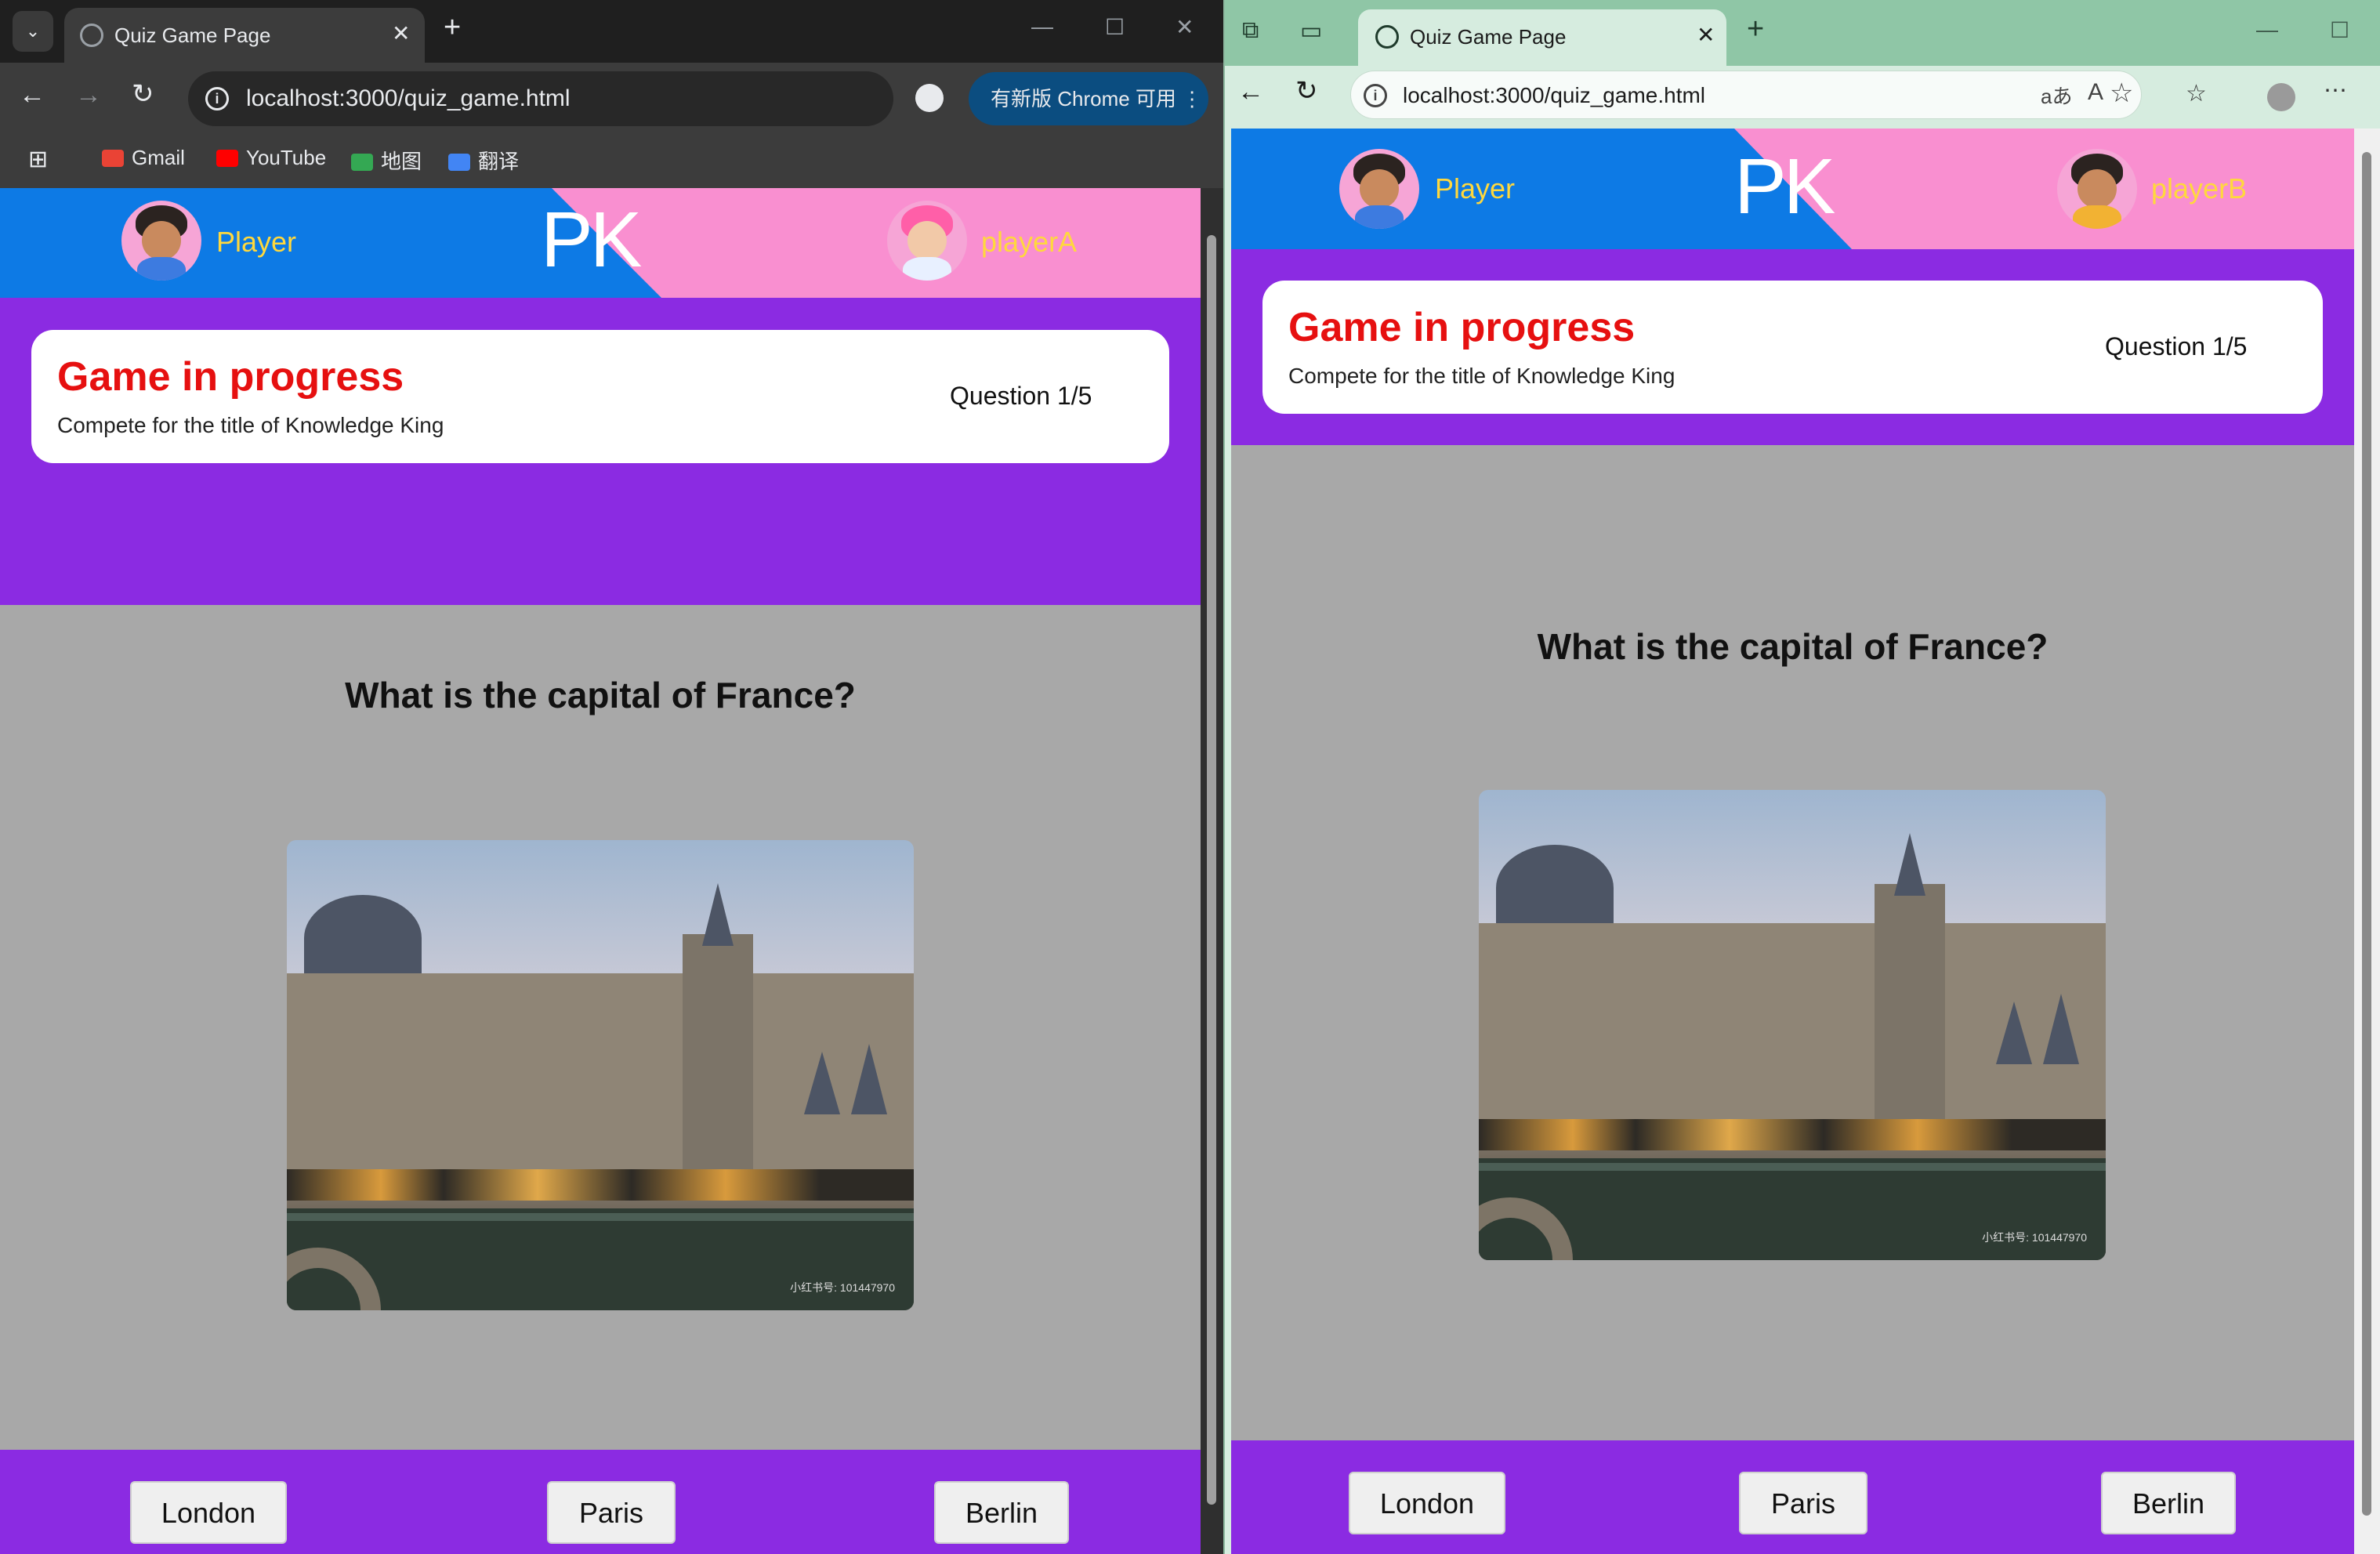 This screenshot has height=1554, width=2380. I want to click on apps-icon: ⊞, so click(38, 159).